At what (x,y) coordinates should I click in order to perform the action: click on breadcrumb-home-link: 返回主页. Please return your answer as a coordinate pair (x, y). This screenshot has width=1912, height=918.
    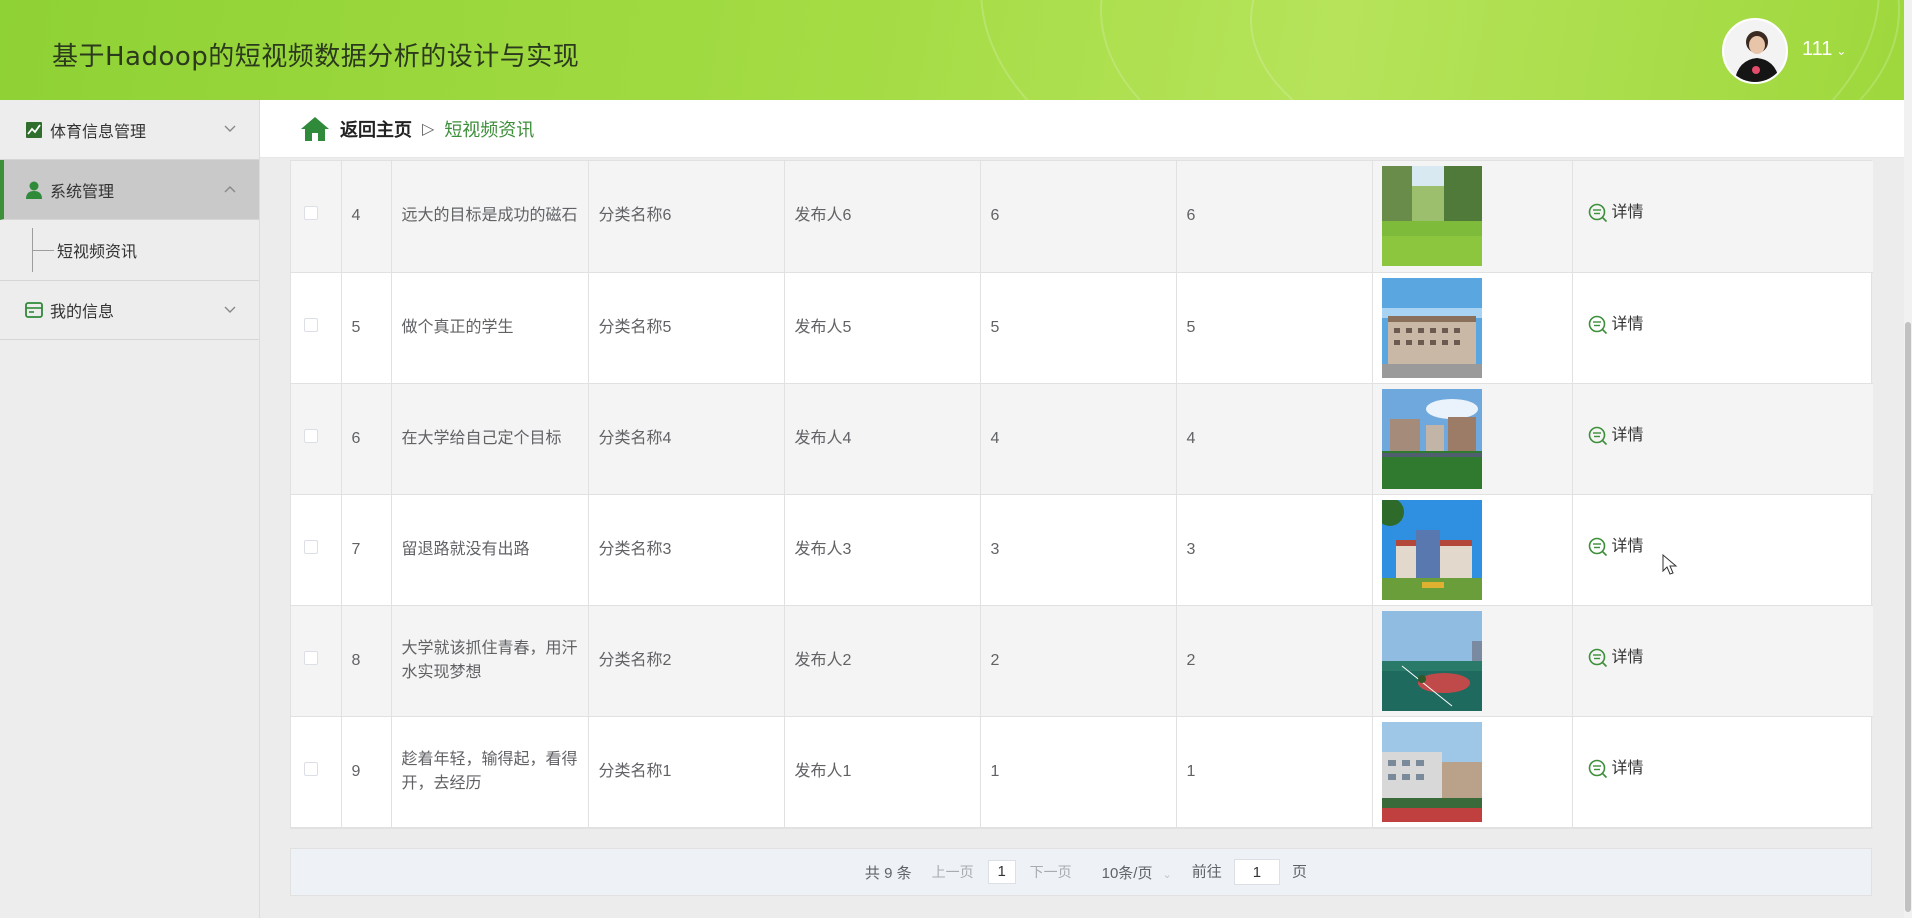
    Looking at the image, I should click on (376, 129).